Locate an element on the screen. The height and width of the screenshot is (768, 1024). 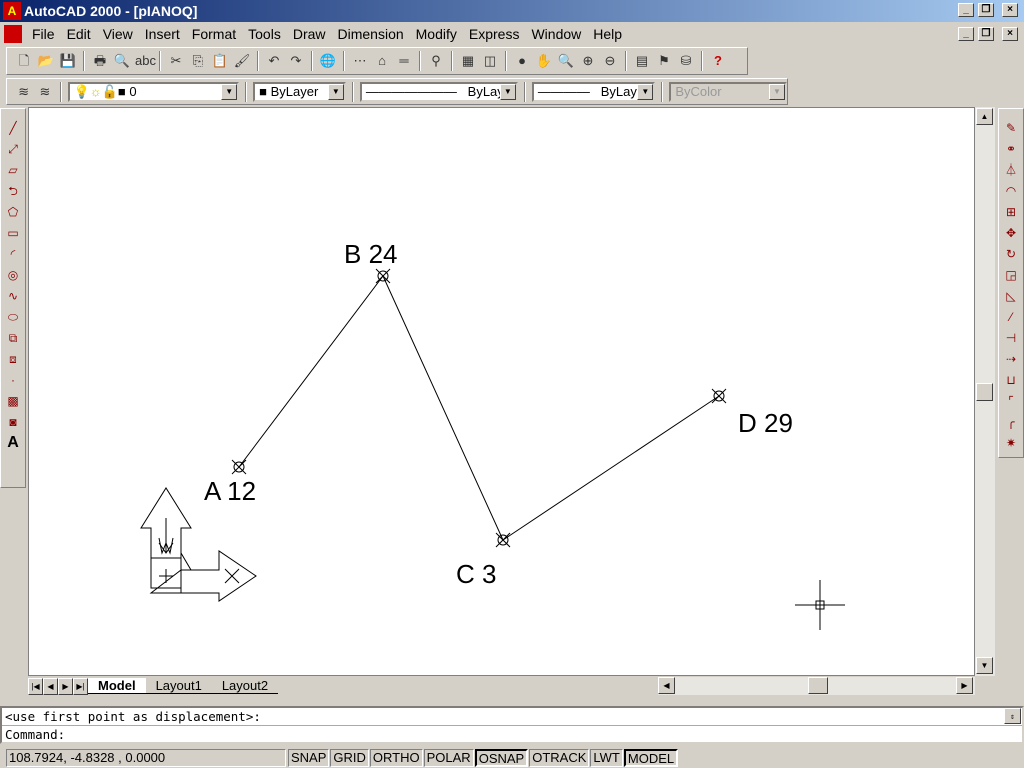
pan-icon: ✋ is located at coordinates (544, 61).